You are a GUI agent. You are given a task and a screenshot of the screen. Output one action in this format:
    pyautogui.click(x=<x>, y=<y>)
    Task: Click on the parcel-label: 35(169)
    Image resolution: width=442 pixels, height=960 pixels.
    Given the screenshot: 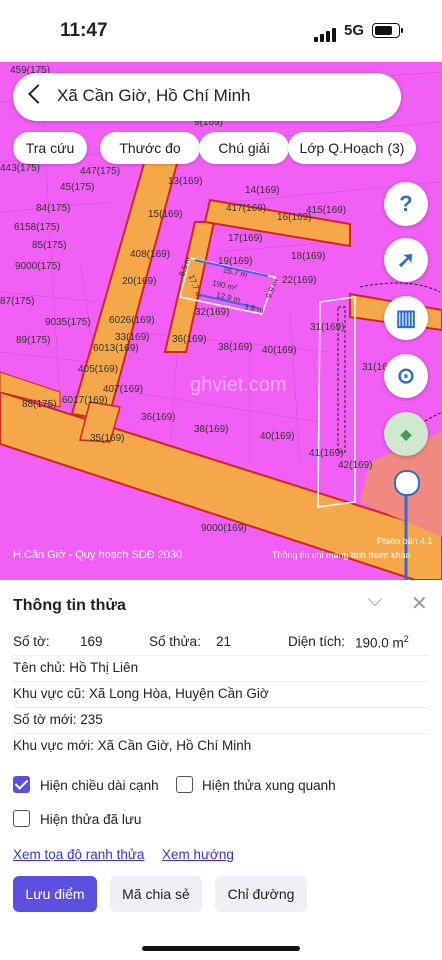 What is the action you would take?
    pyautogui.click(x=107, y=438)
    